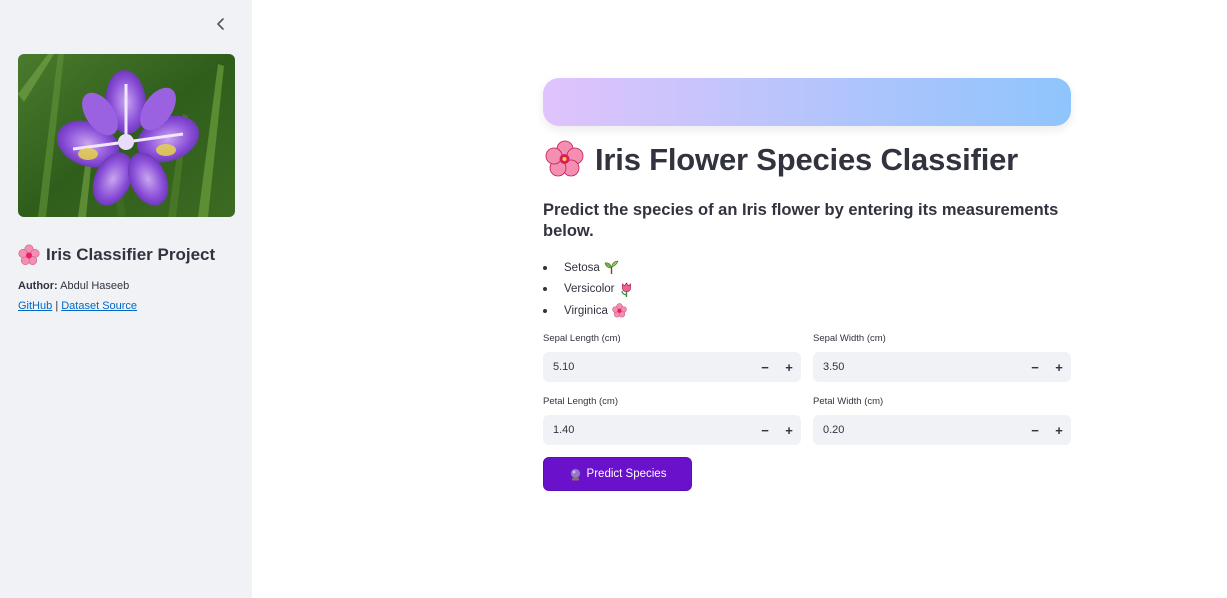  I want to click on species-name: Versicolor, so click(589, 289).